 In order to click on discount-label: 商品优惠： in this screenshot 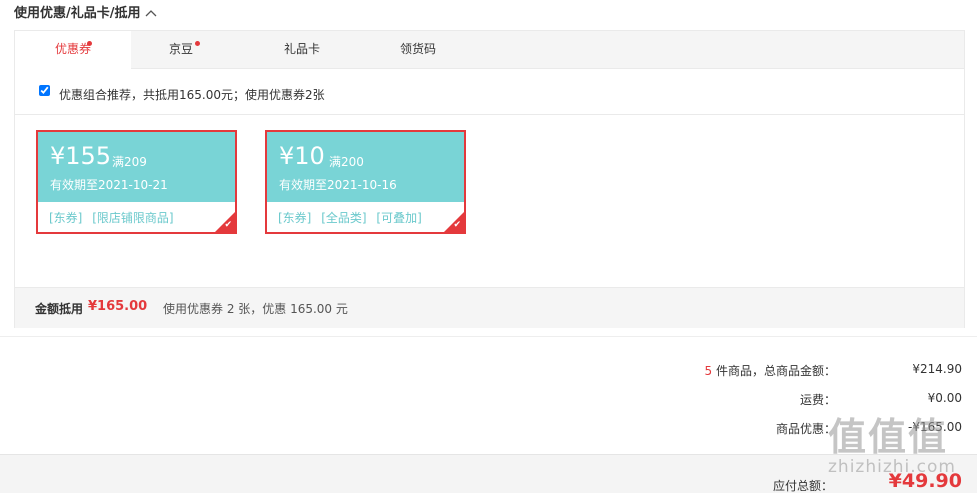, I will do `click(805, 429)`.